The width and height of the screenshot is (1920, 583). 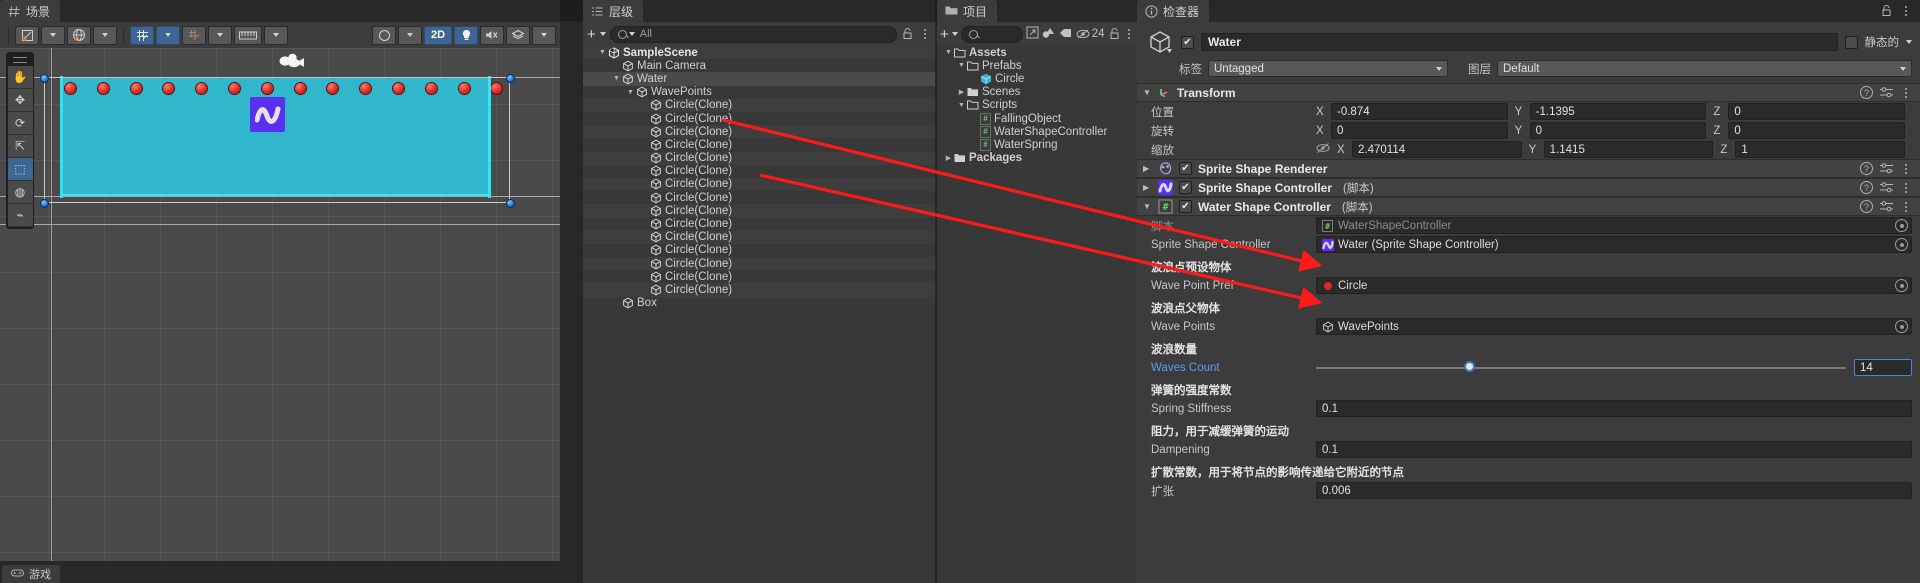 What do you see at coordinates (925, 34) in the screenshot?
I see `hierarchy-menu-icon` at bounding box center [925, 34].